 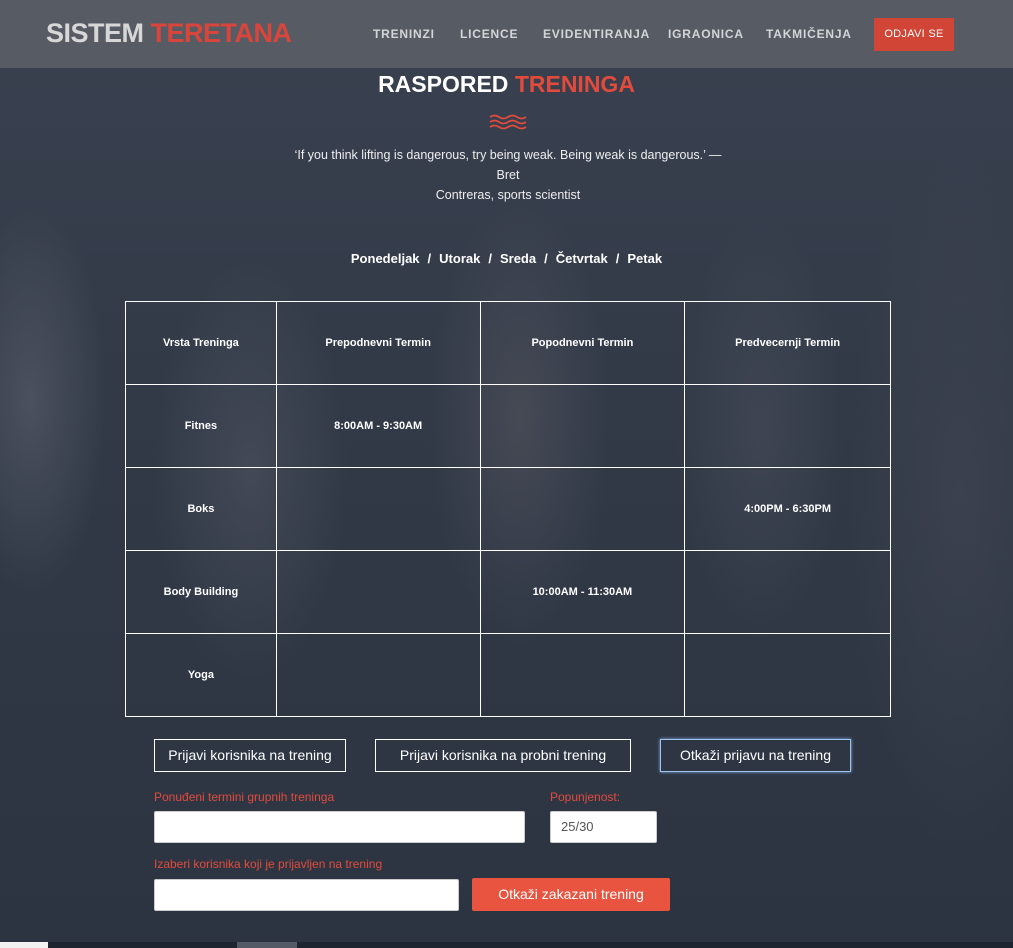 I want to click on header-morning-slot: Prepodnevni Termin, so click(x=378, y=343).